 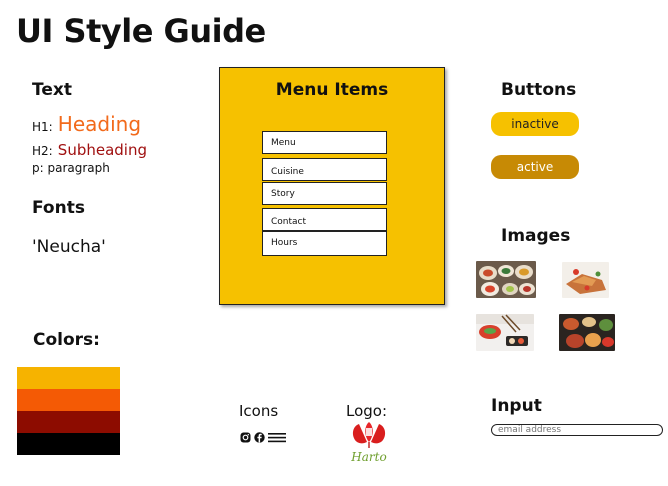 What do you see at coordinates (66, 340) in the screenshot?
I see `colors-heading: Colors:` at bounding box center [66, 340].